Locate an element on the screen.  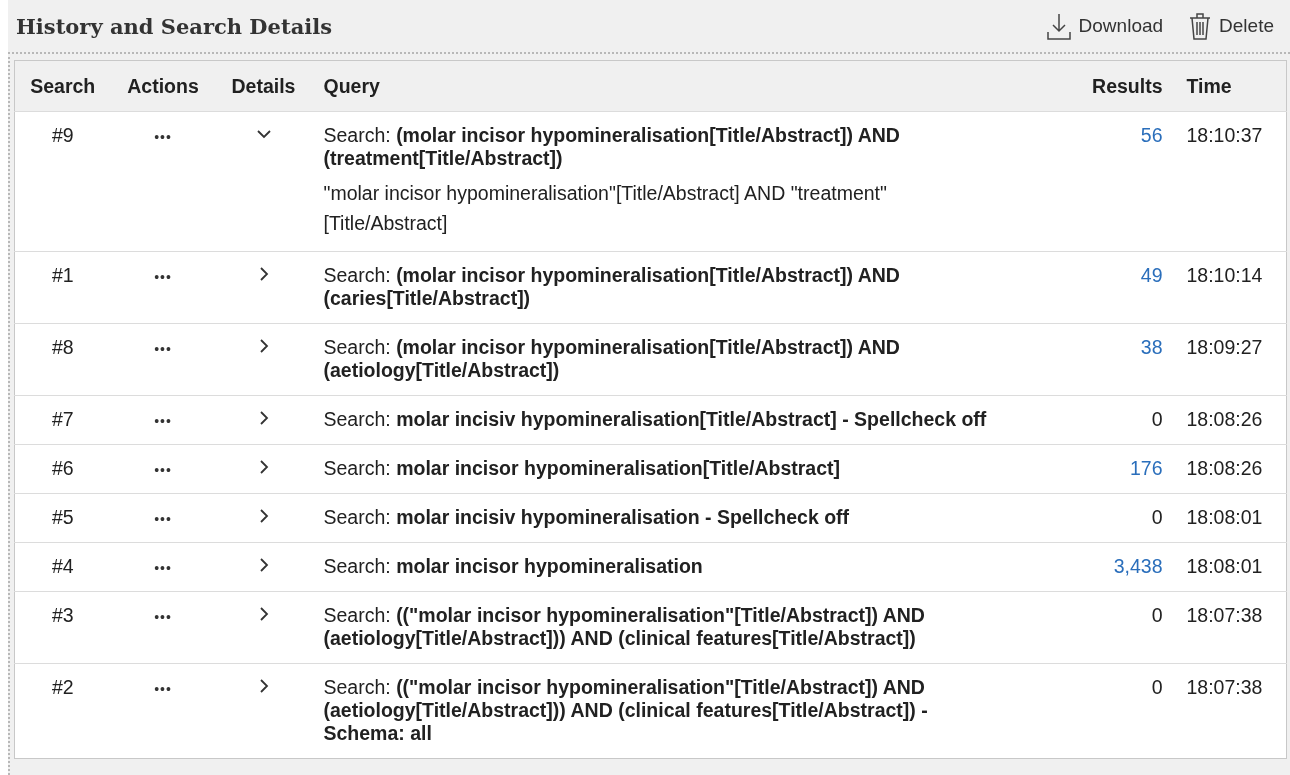
query-details: "molar incisor hypomineralisation"[Title/Abstract] AND "treatment"[Title/Abstract] is located at coordinates (605, 208).